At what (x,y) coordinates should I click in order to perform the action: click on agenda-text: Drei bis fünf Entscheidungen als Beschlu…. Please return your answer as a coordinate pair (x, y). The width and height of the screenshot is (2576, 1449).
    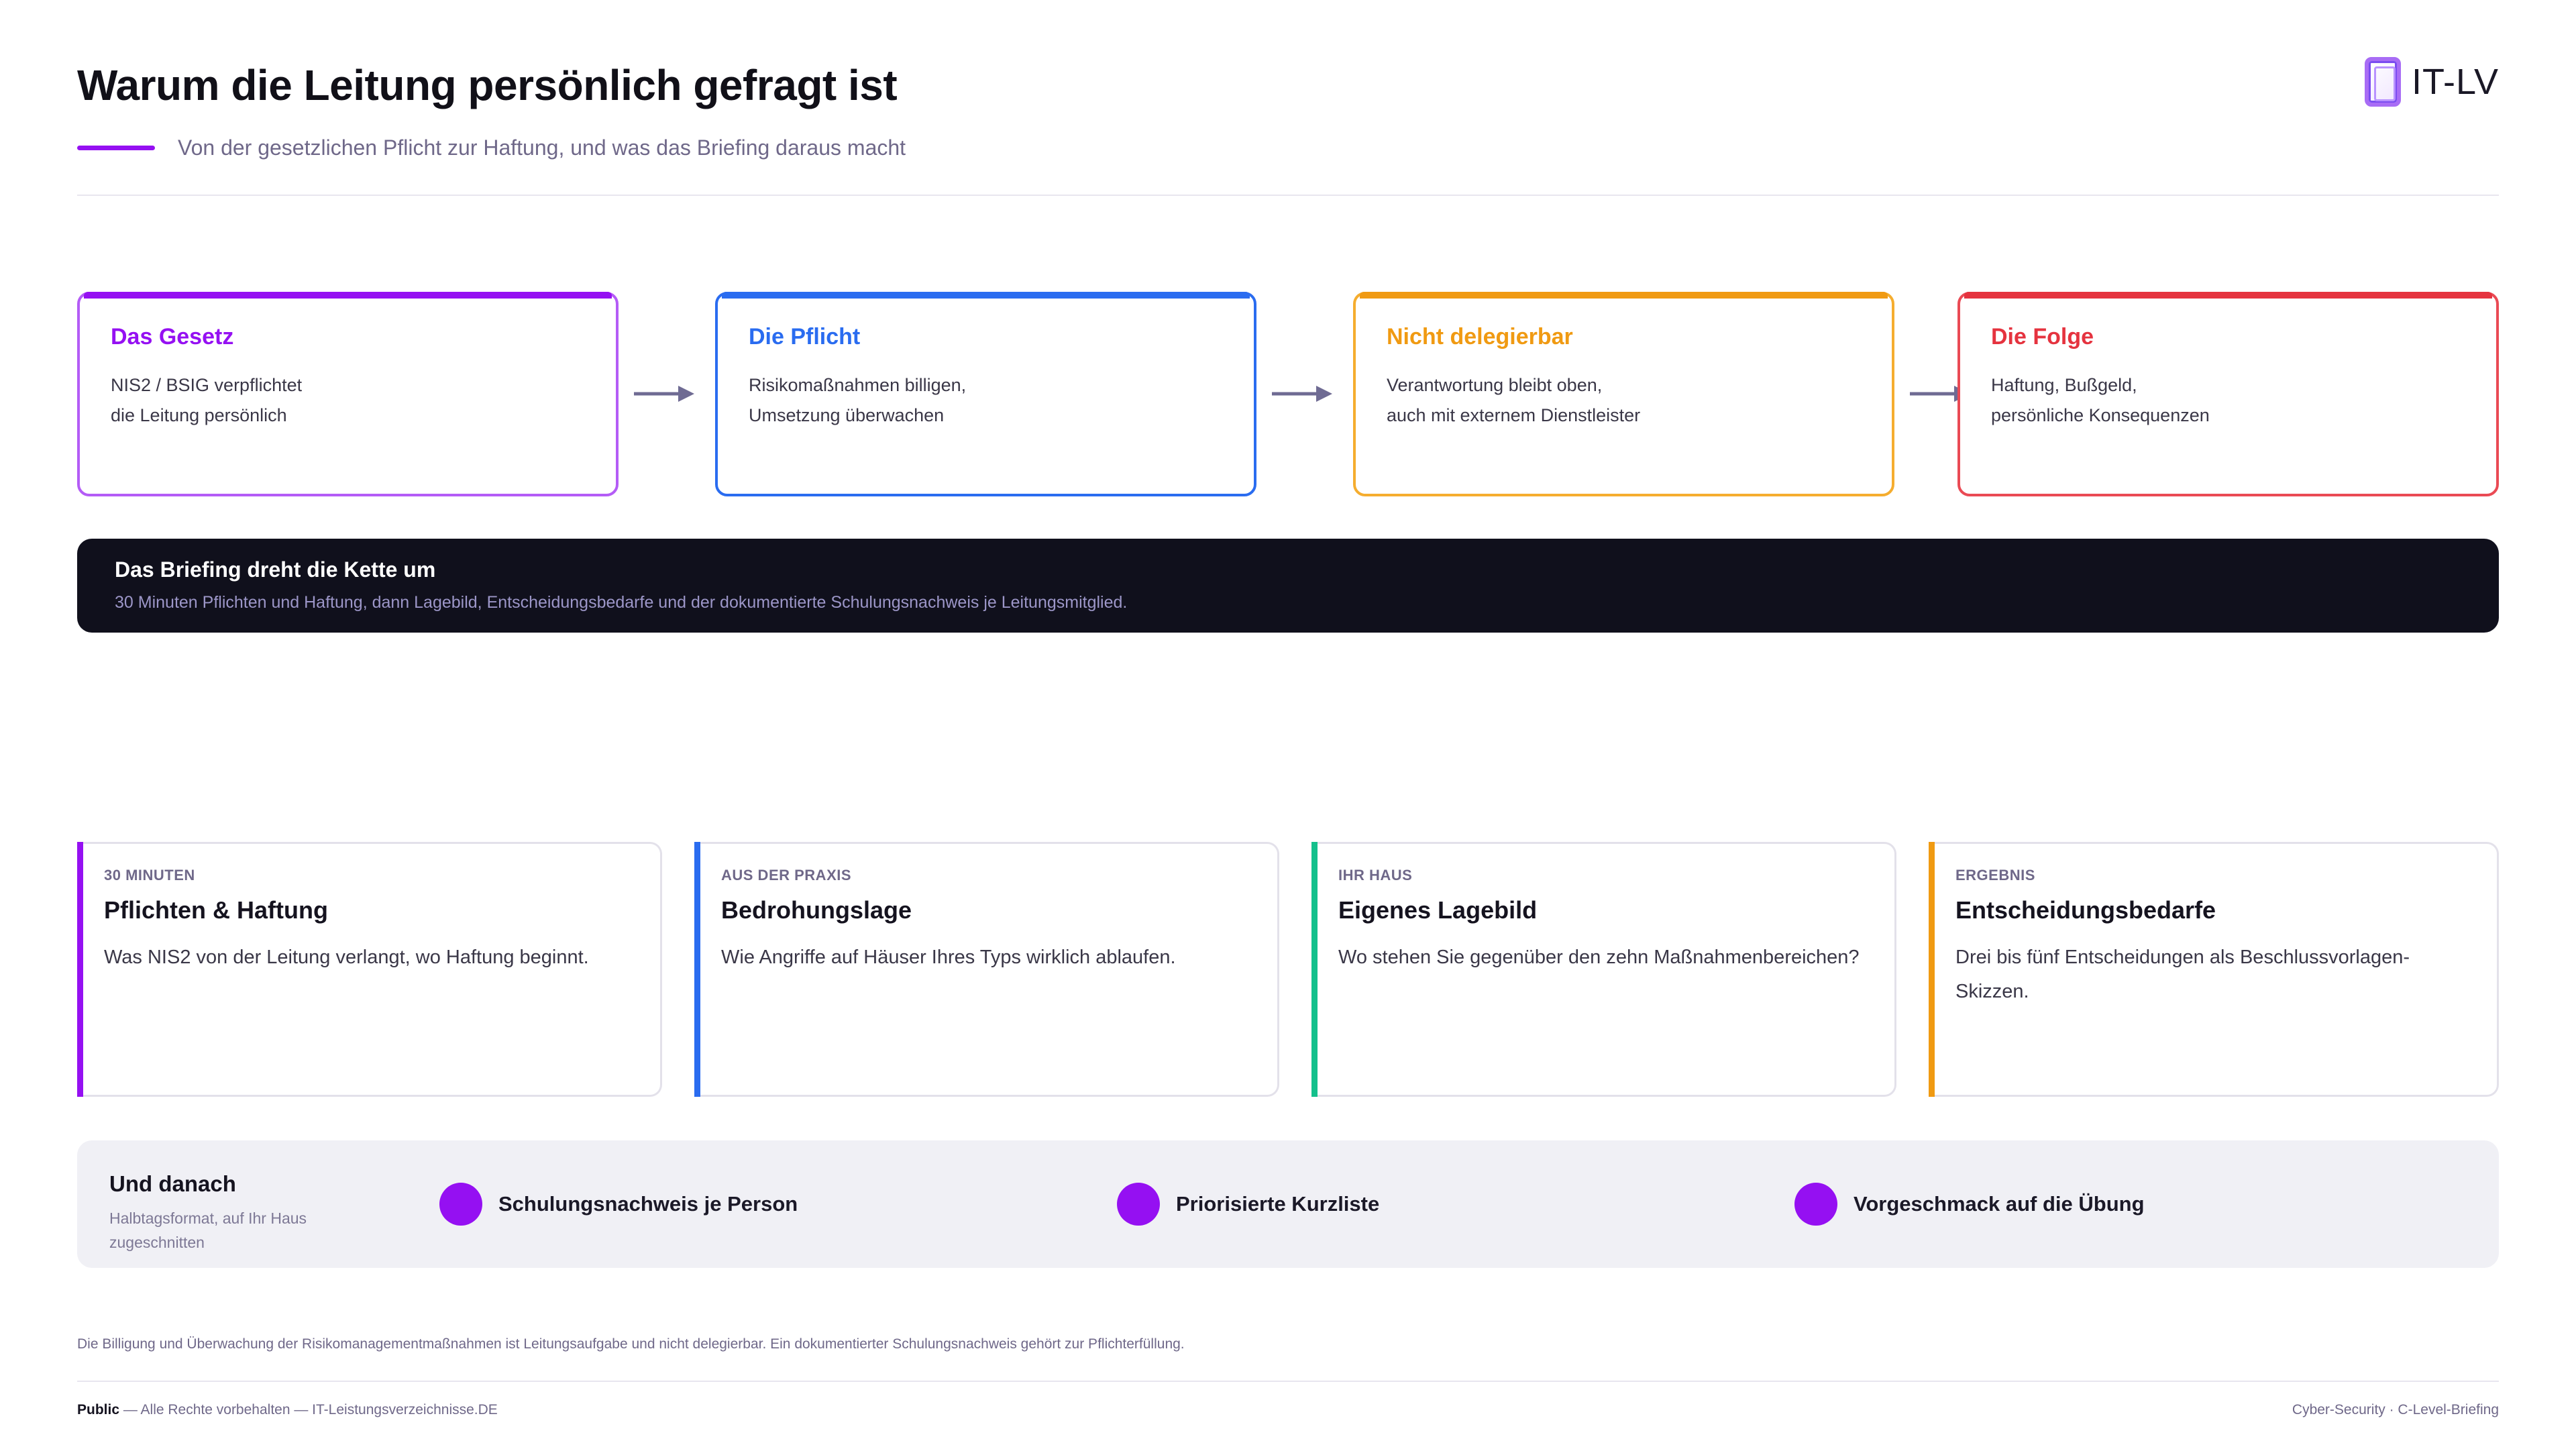
    Looking at the image, I should click on (2182, 974).